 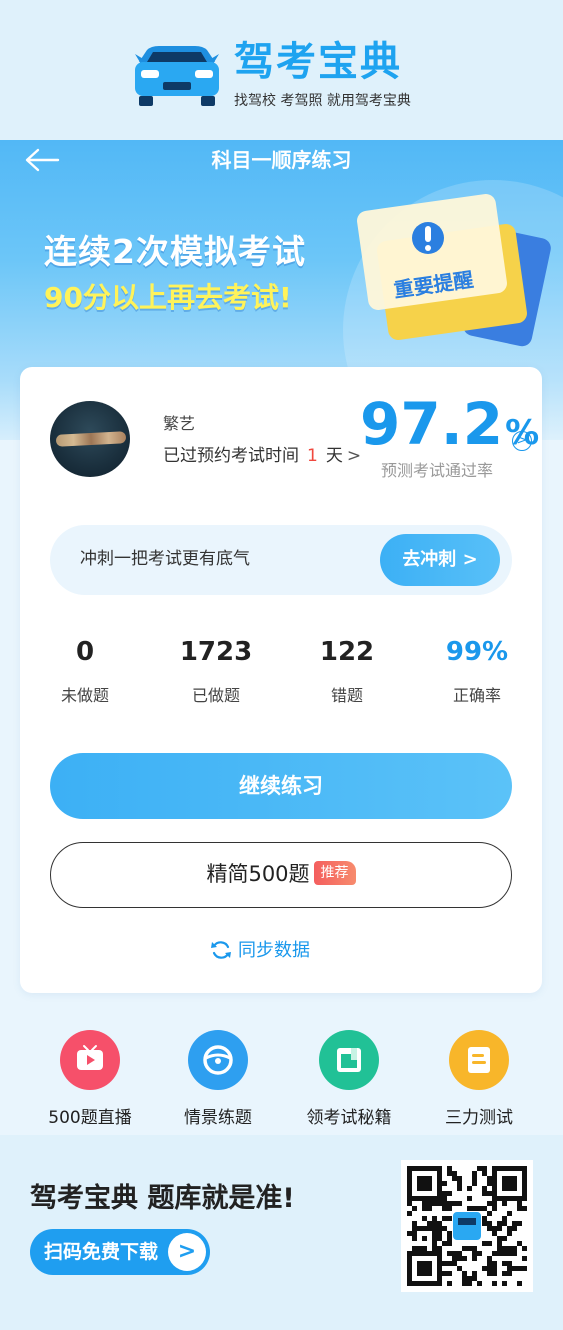 I want to click on simplified-500-button: 精简500题 推荐, so click(x=281, y=875).